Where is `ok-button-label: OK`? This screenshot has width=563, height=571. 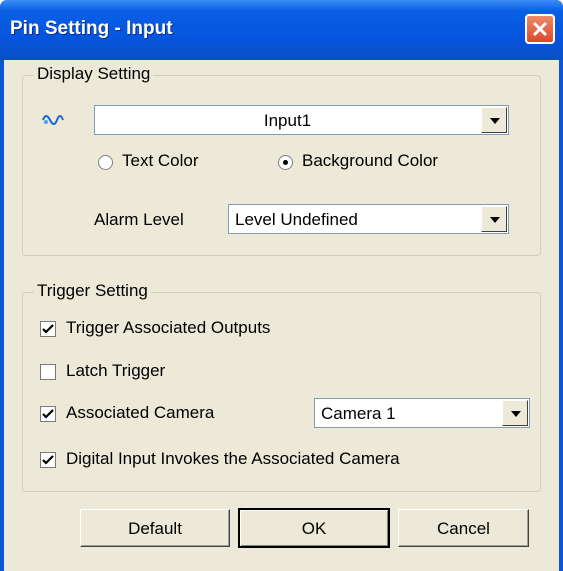
ok-button-label: OK is located at coordinates (314, 528).